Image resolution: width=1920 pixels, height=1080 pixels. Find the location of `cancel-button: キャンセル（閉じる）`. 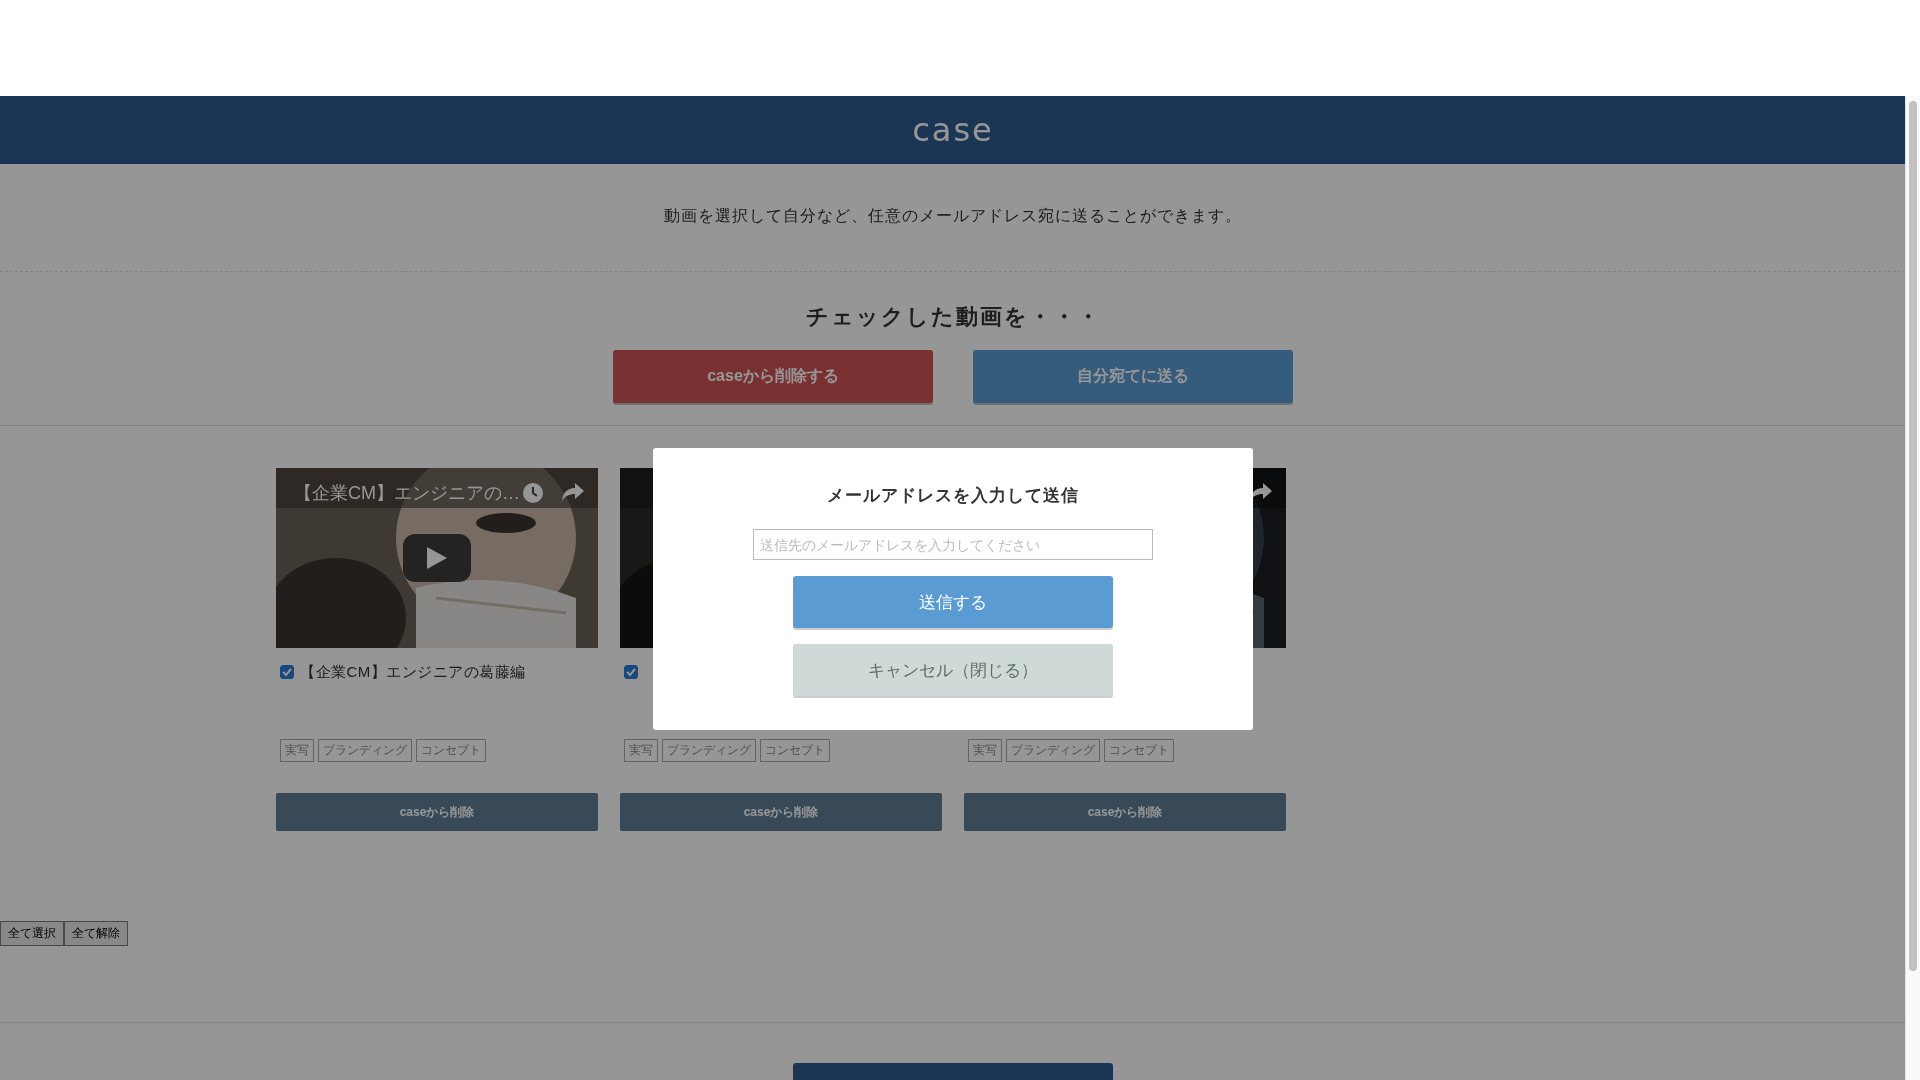

cancel-button: キャンセル（閉じる） is located at coordinates (953, 670).